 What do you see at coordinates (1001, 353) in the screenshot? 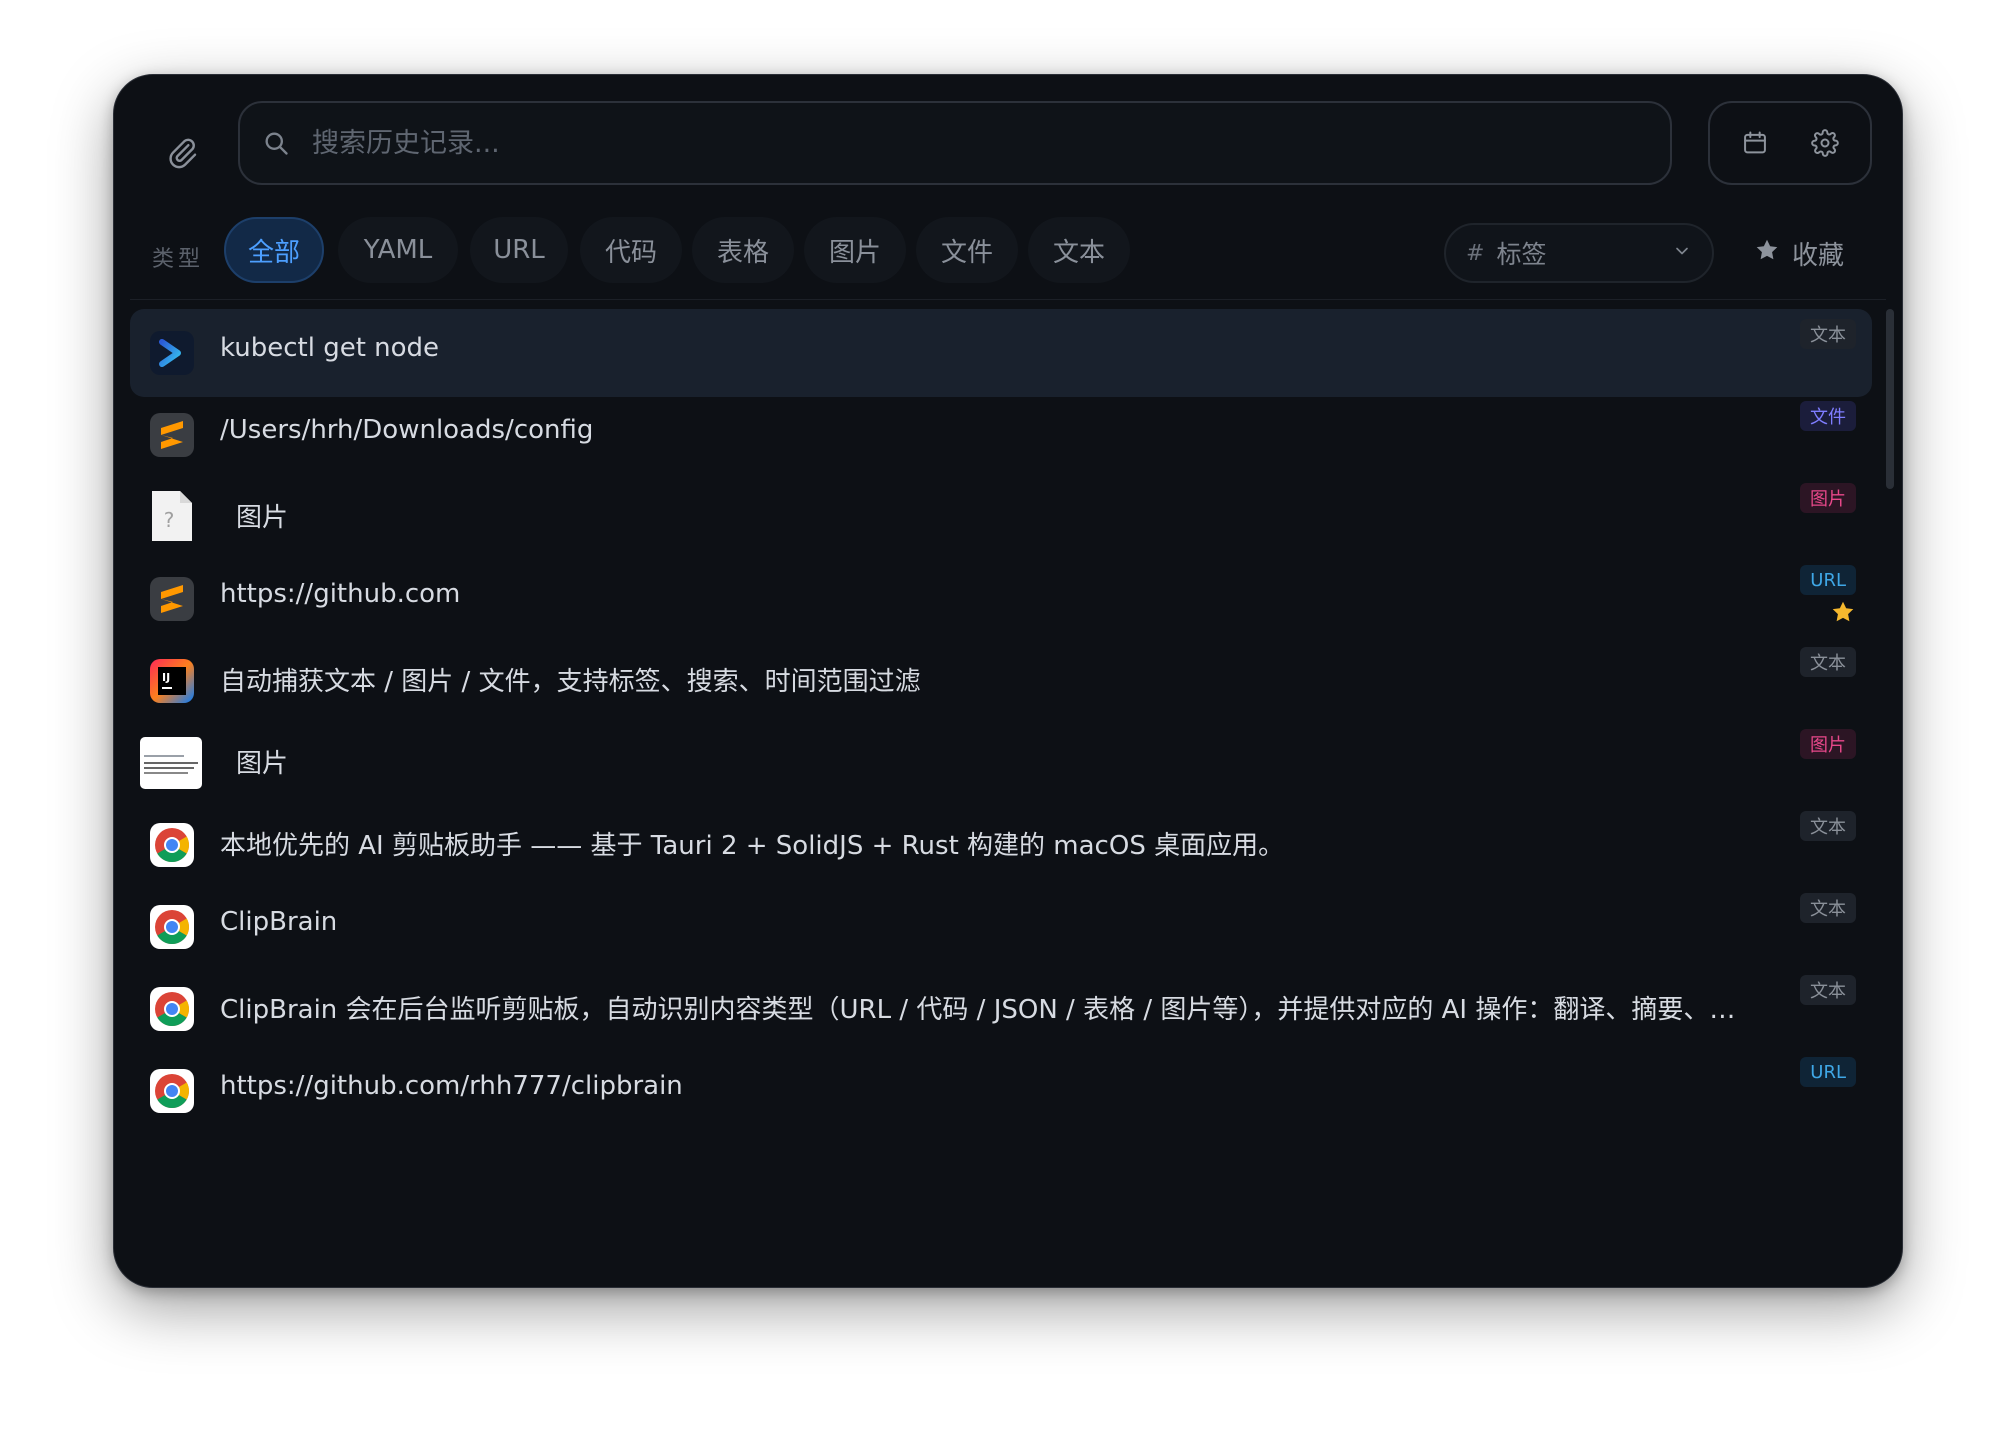
I see `history-item: kubectl get node 文本` at bounding box center [1001, 353].